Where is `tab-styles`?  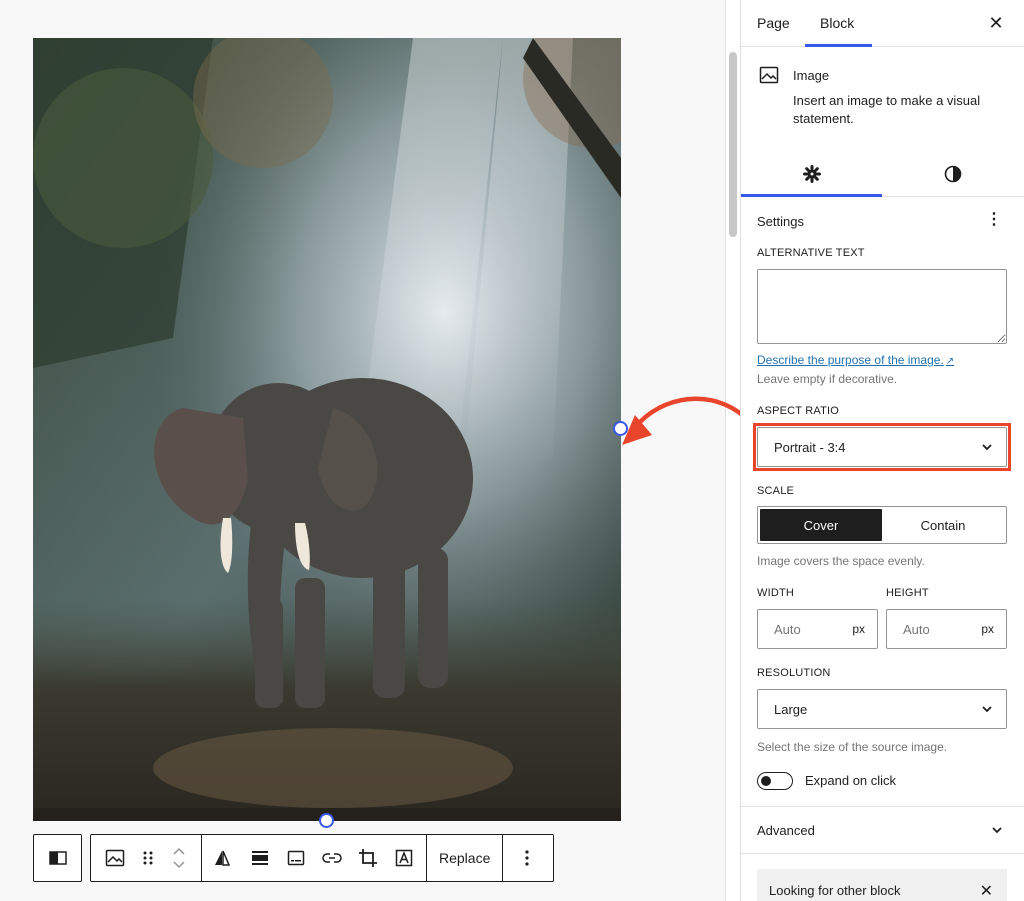
tab-styles is located at coordinates (952, 173).